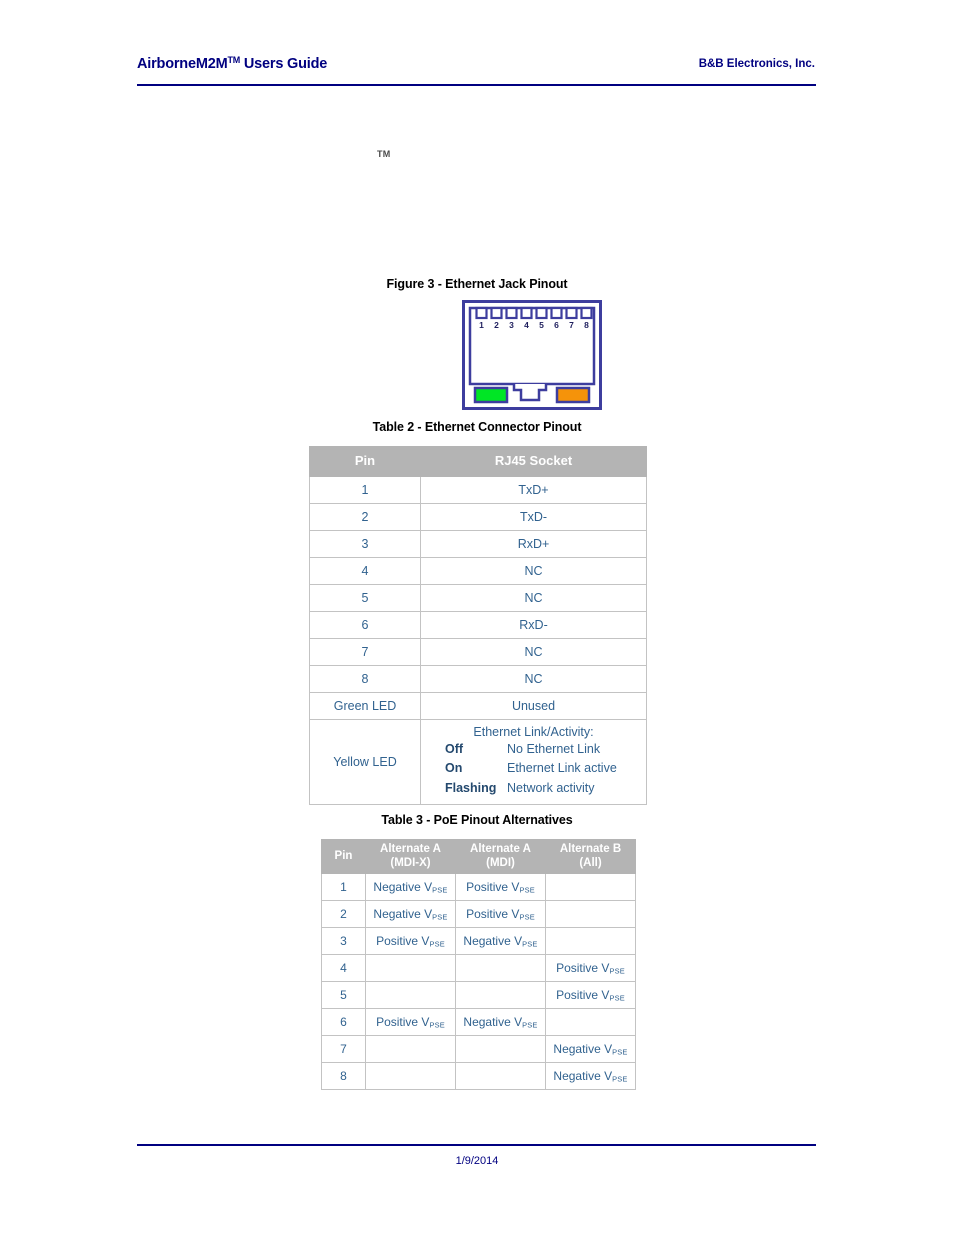 This screenshot has height=1235, width=954. What do you see at coordinates (478, 887) in the screenshot?
I see `table-row: 1 Negative VPSE Positive VPSE` at bounding box center [478, 887].